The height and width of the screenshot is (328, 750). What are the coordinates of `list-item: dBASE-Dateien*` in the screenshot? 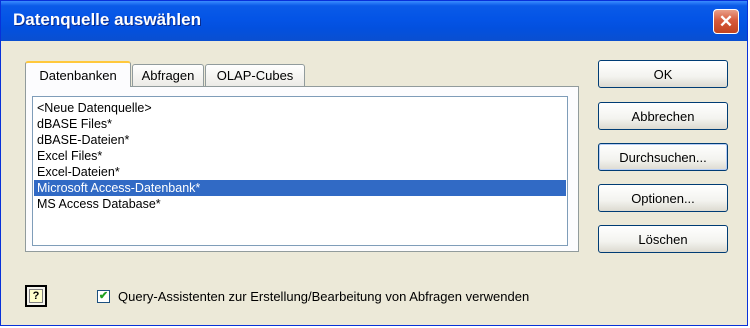 It's located at (300, 140).